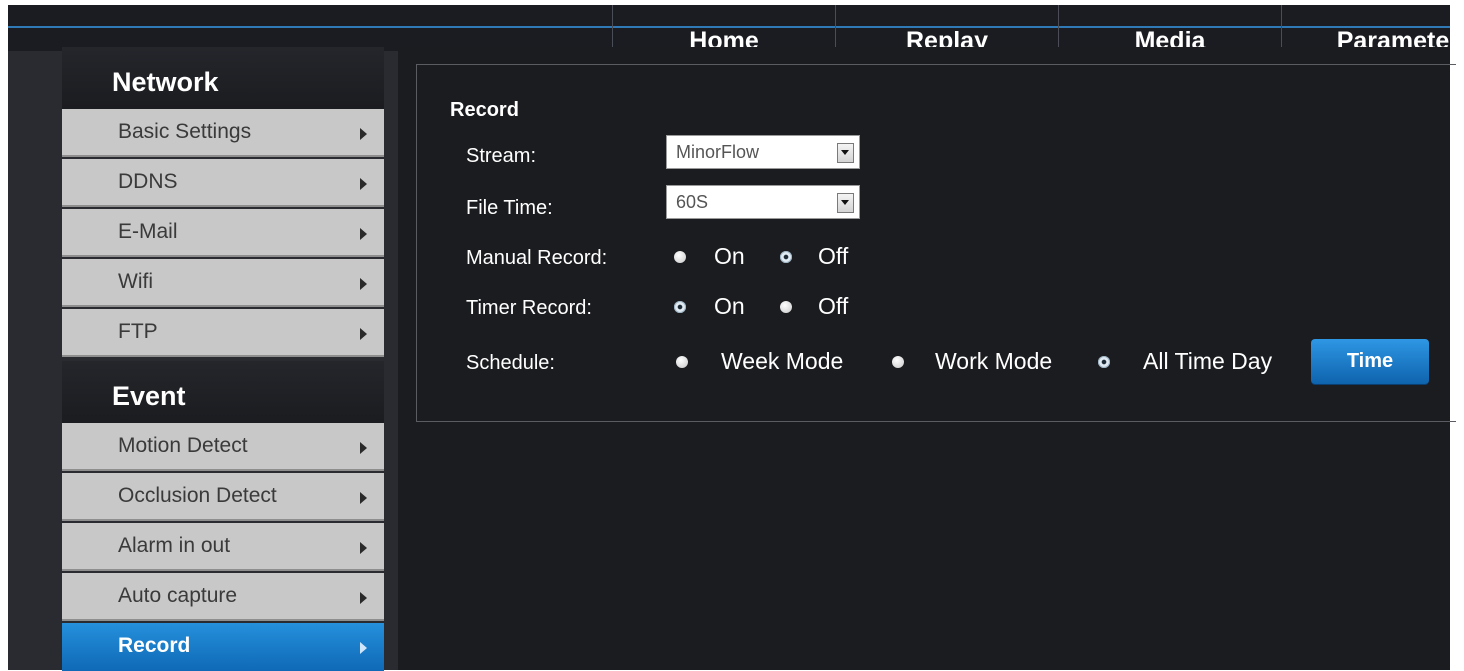 The height and width of the screenshot is (671, 1464). What do you see at coordinates (185, 131) in the screenshot?
I see `sidebar-item-label: Basic Settings` at bounding box center [185, 131].